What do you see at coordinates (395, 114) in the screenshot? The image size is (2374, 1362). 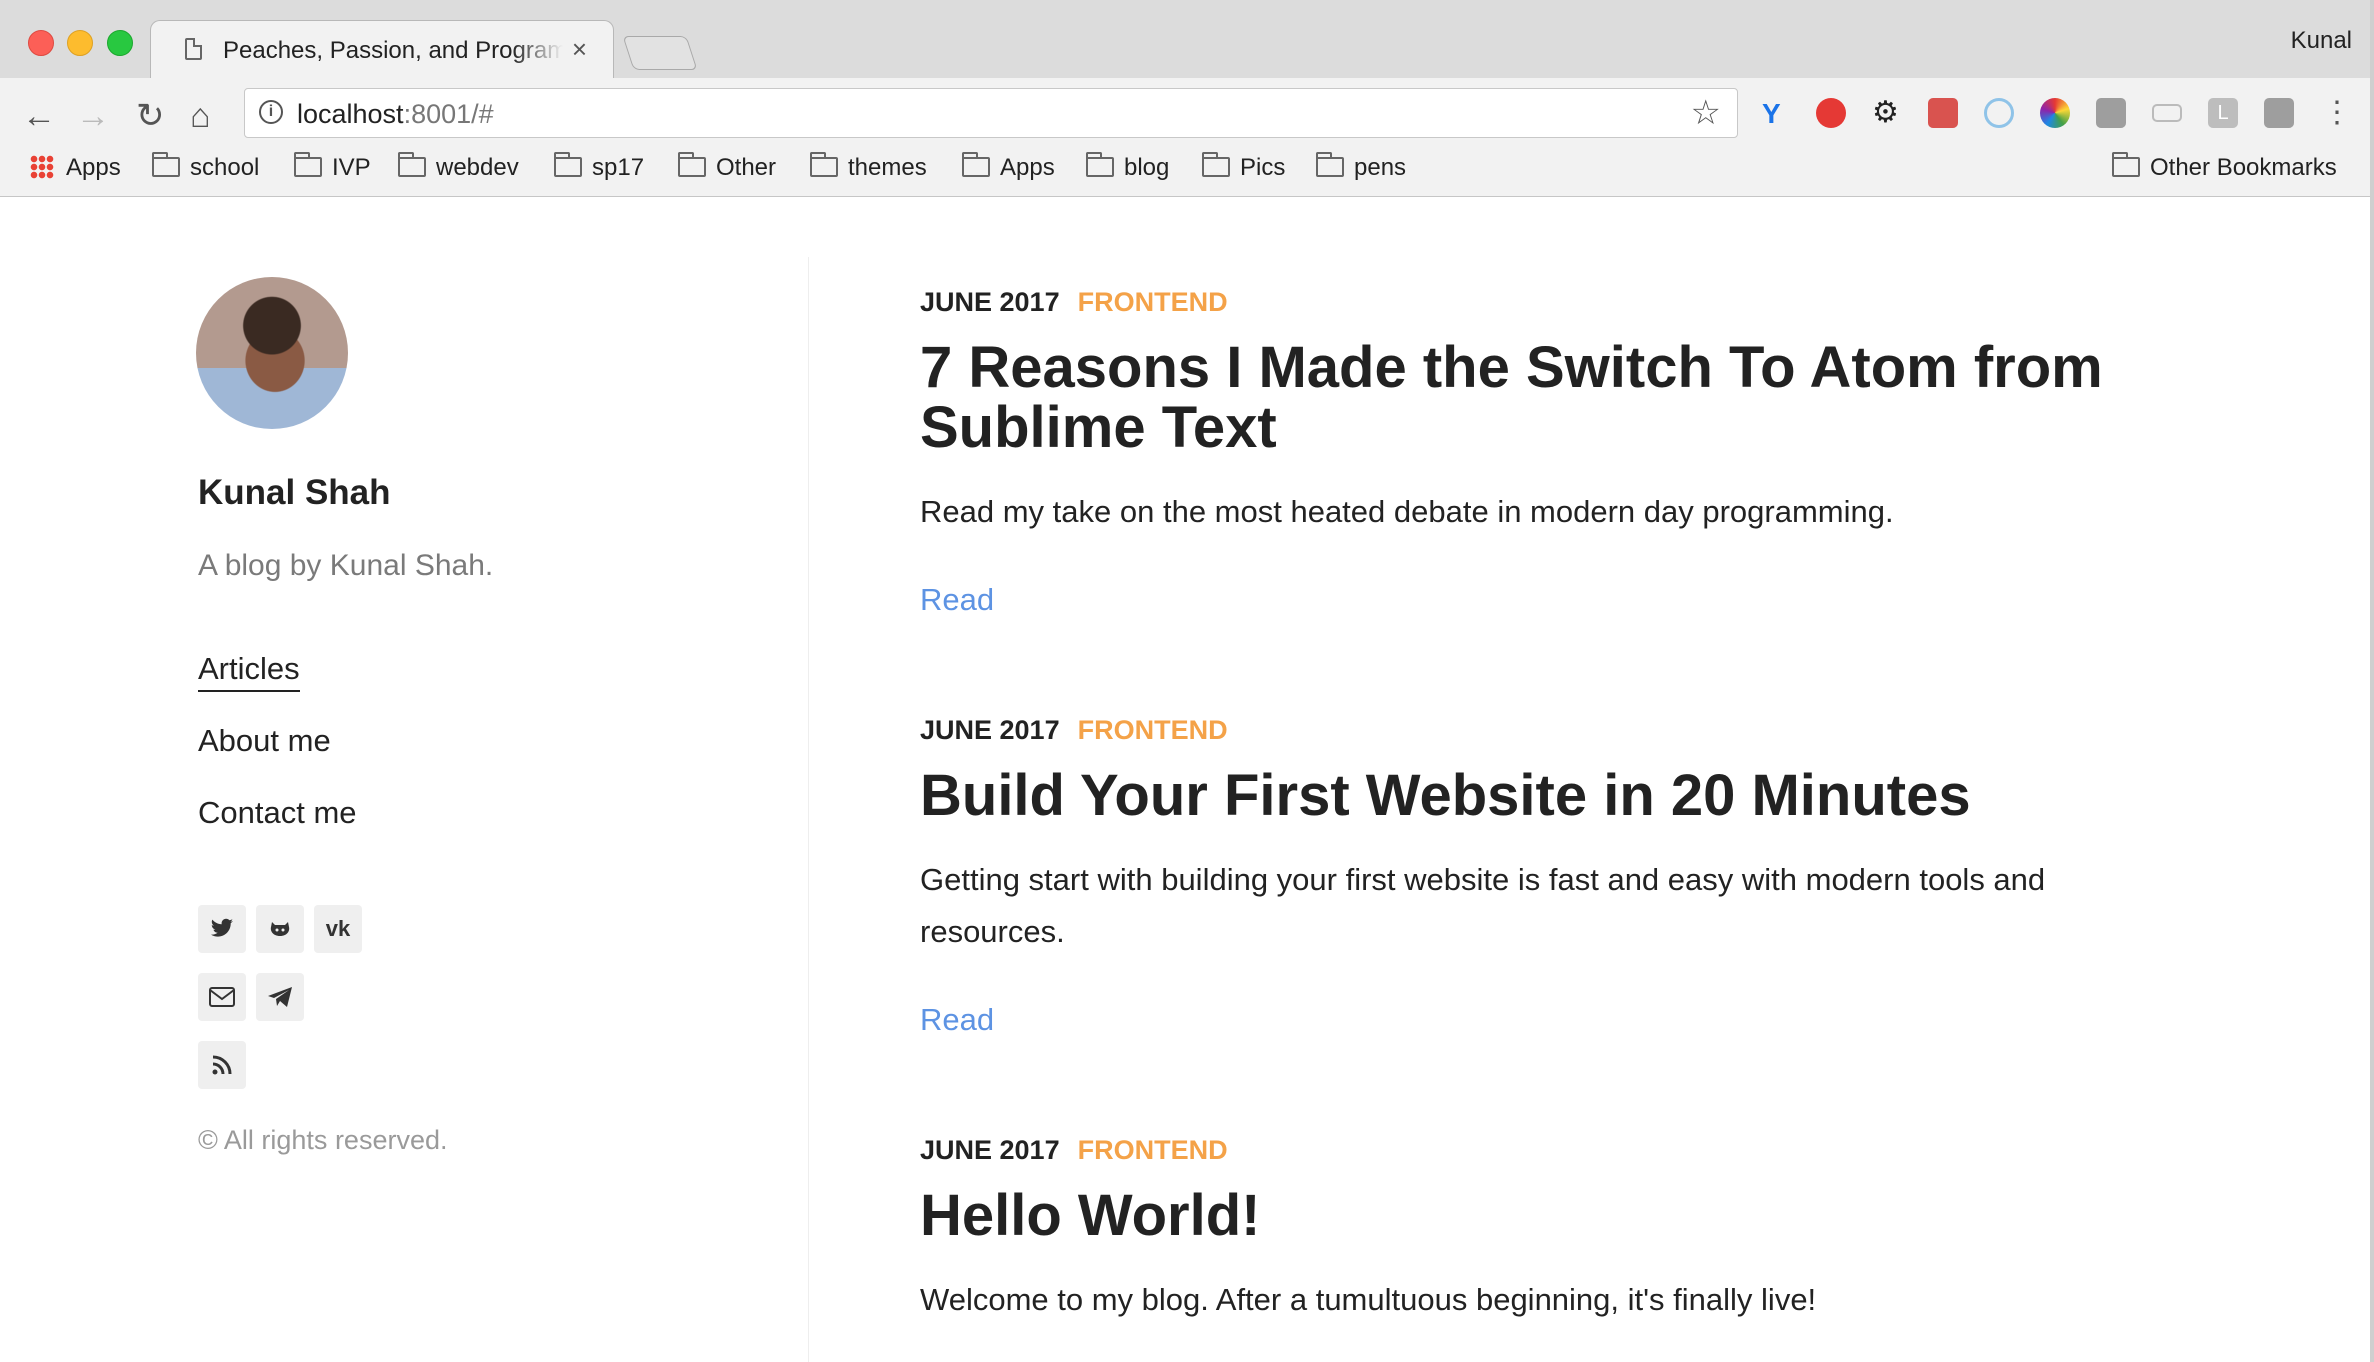 I see `url-text: localhost:8001/#` at bounding box center [395, 114].